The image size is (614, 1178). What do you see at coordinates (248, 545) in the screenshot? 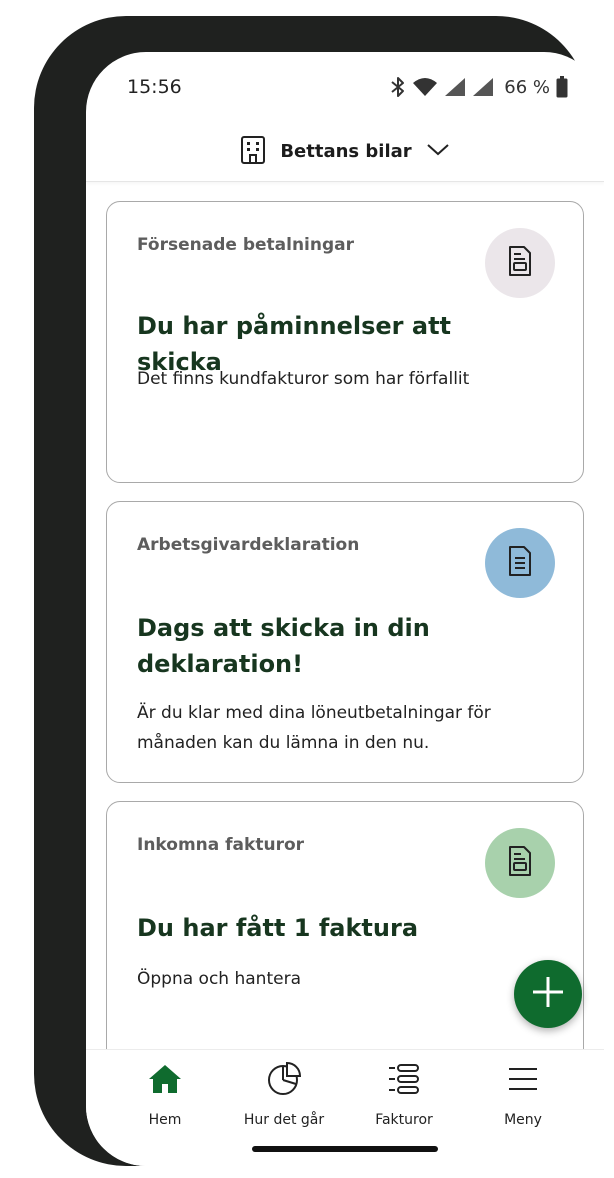
I see `card-category: Arbetsgivardeklaration` at bounding box center [248, 545].